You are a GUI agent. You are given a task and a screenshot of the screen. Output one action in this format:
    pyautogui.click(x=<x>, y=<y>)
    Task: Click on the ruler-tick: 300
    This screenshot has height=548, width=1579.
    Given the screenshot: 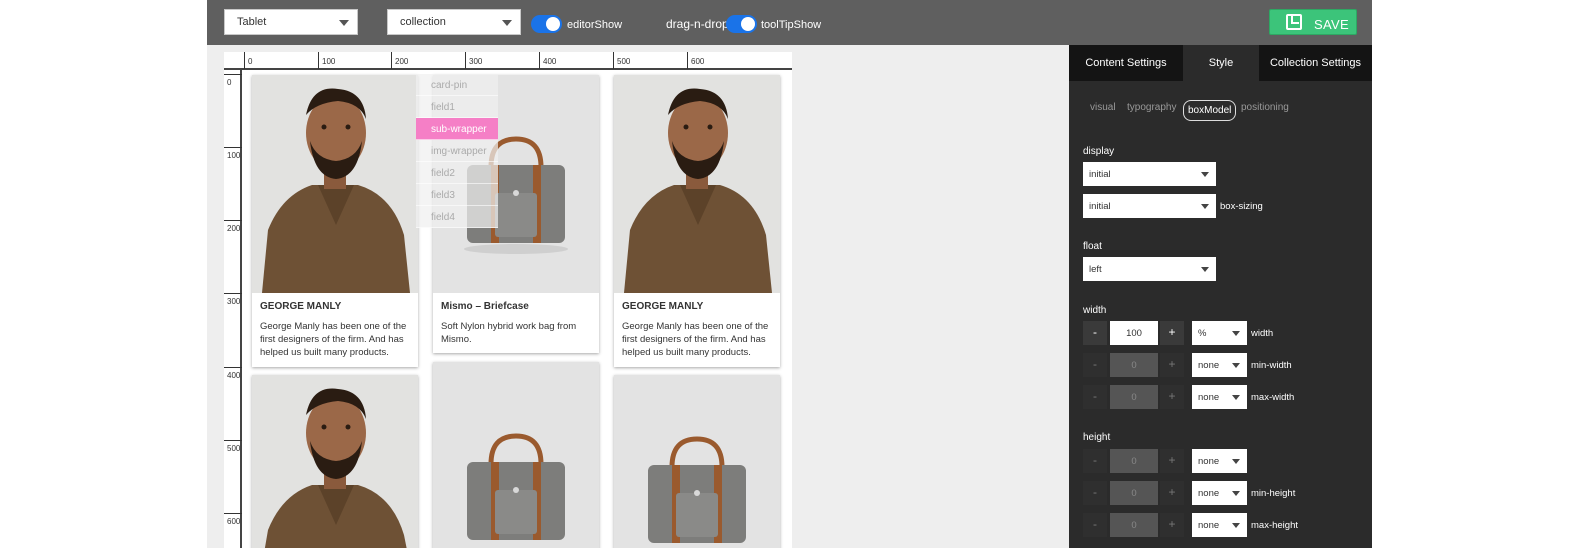 What is the action you would take?
    pyautogui.click(x=473, y=60)
    